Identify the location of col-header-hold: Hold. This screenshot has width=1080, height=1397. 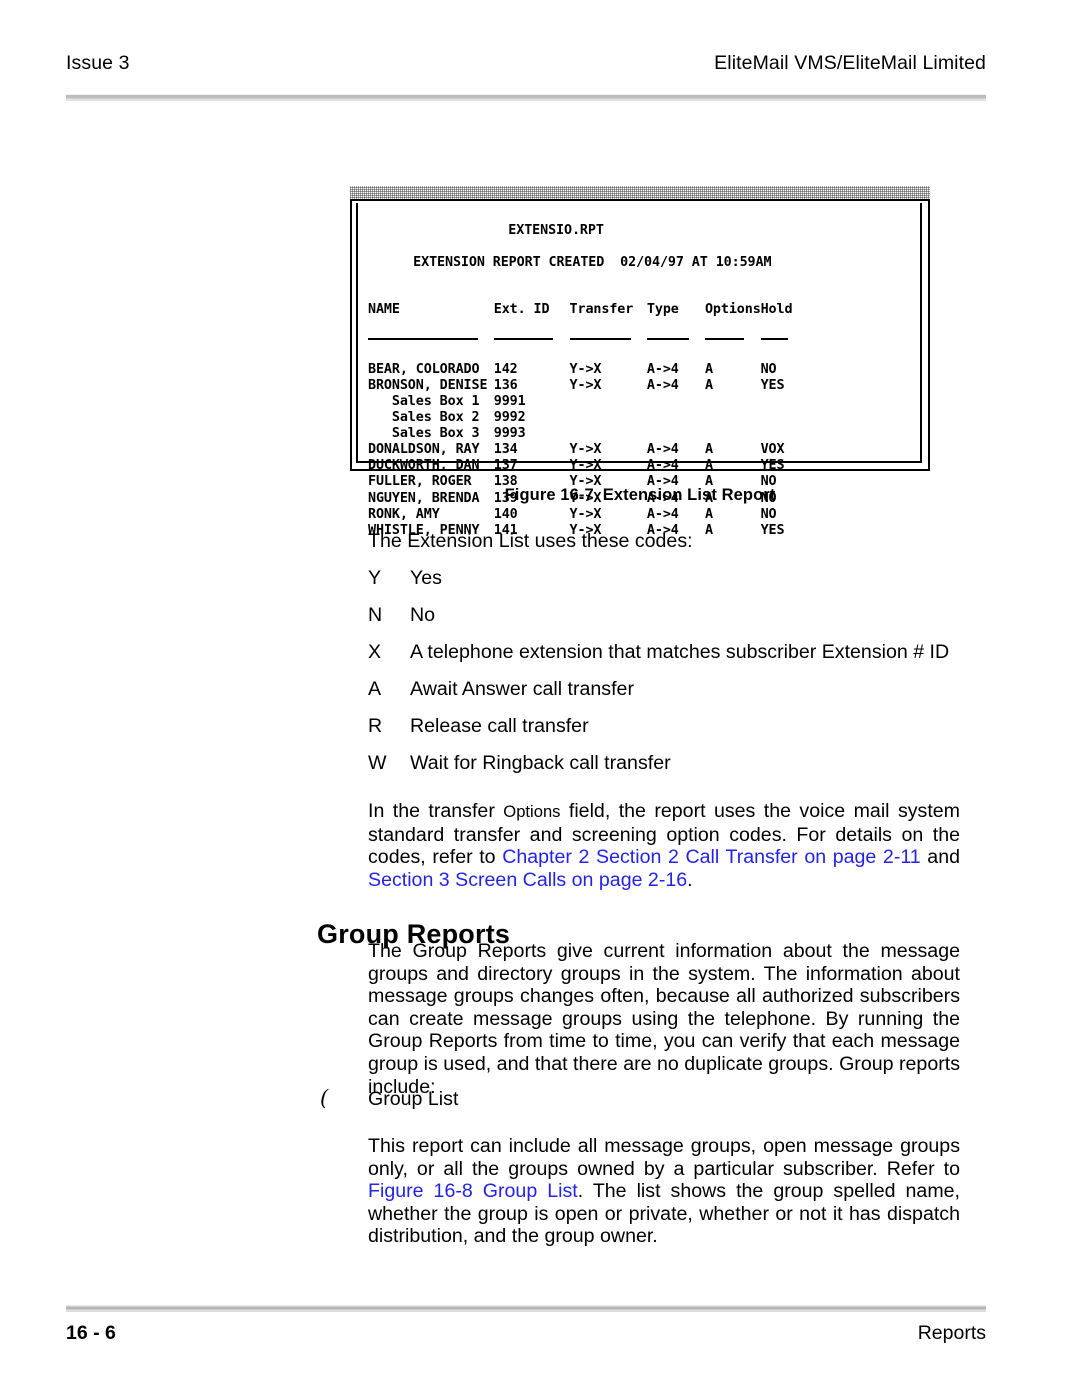
(776, 310).